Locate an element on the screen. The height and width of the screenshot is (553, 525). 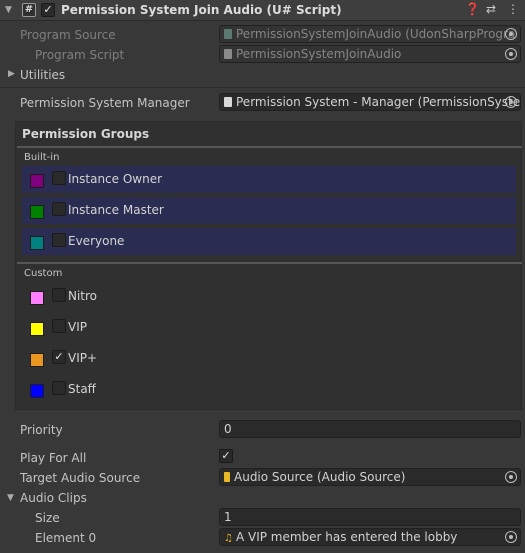
priority-field: 0 is located at coordinates (370, 429).